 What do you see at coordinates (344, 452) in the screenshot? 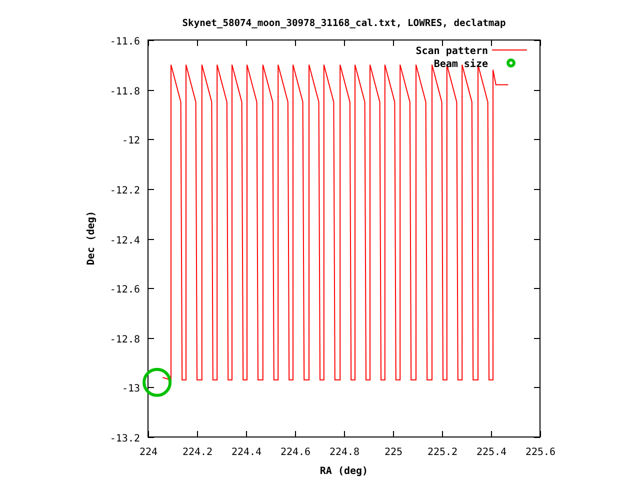
I see `x-tick-label: 224.8` at bounding box center [344, 452].